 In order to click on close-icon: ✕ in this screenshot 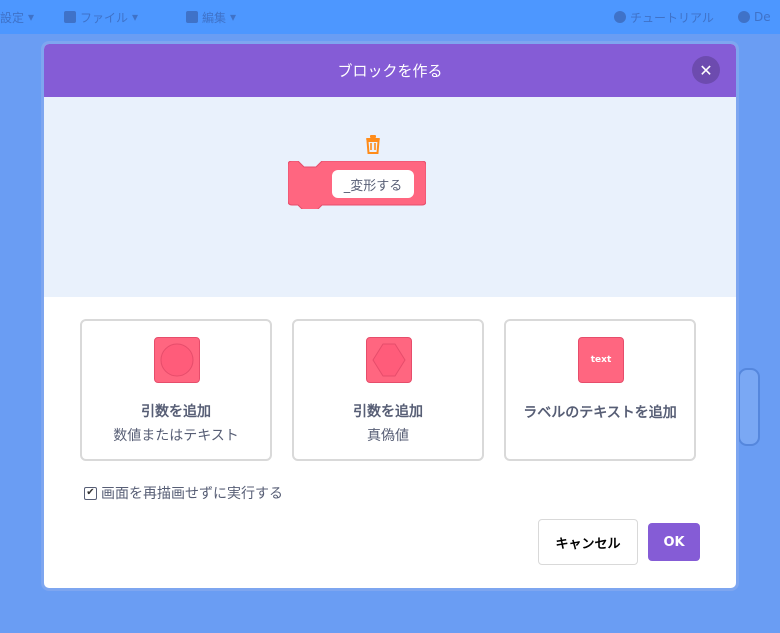, I will do `click(706, 70)`.